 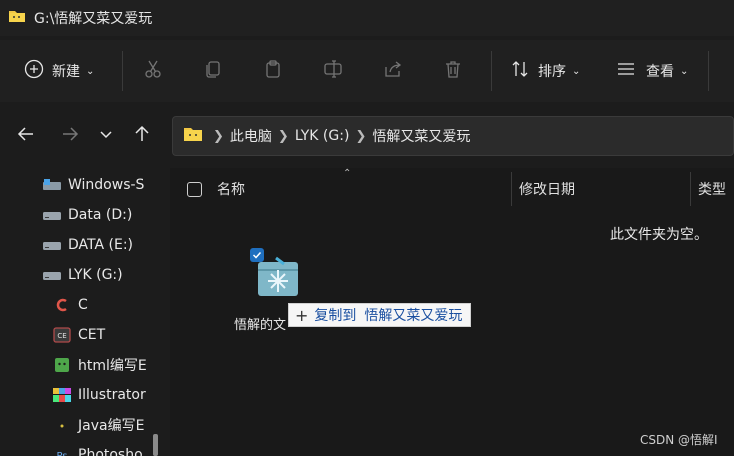 I want to click on column-header-label: 类型, so click(x=712, y=190).